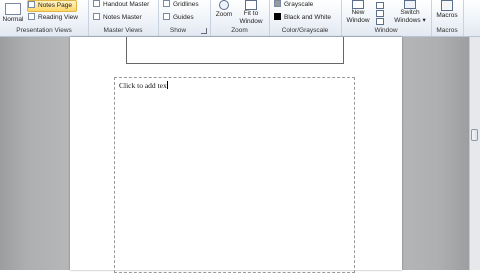  Describe the element at coordinates (447, 30) in the screenshot. I see `group-label-macros: Macros` at that location.